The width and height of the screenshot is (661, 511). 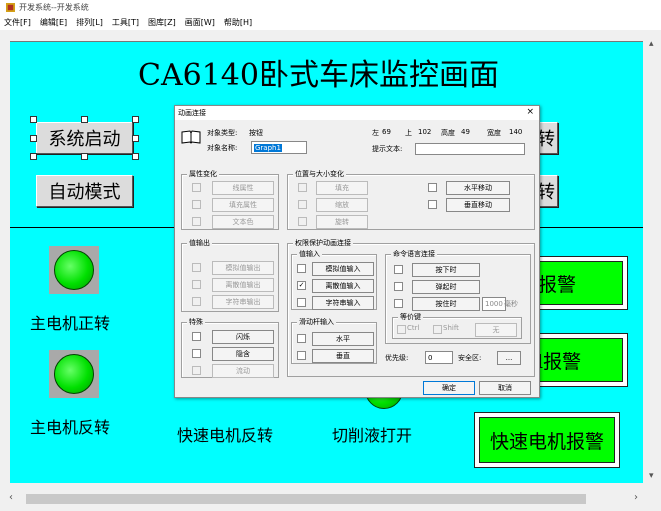 I want to click on slider-h-button: 水平, so click(x=343, y=339).